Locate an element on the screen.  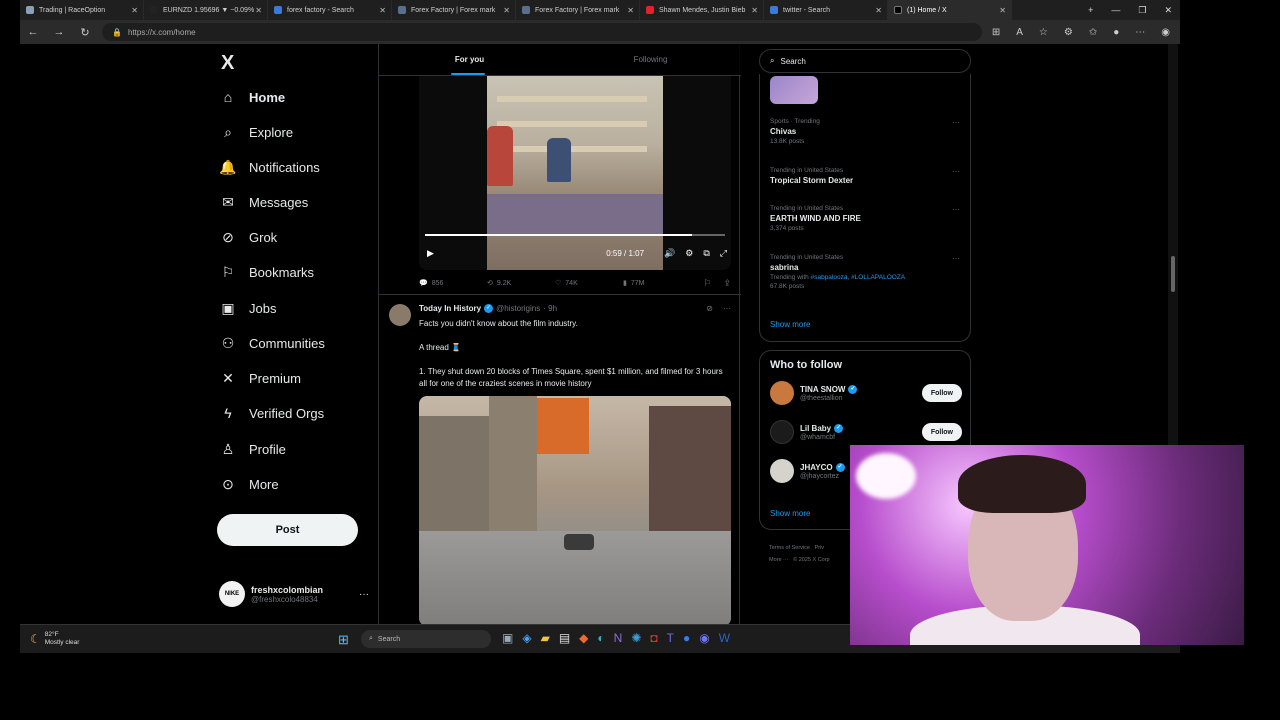
settings-icon: ⚙ is located at coordinates (689, 253).